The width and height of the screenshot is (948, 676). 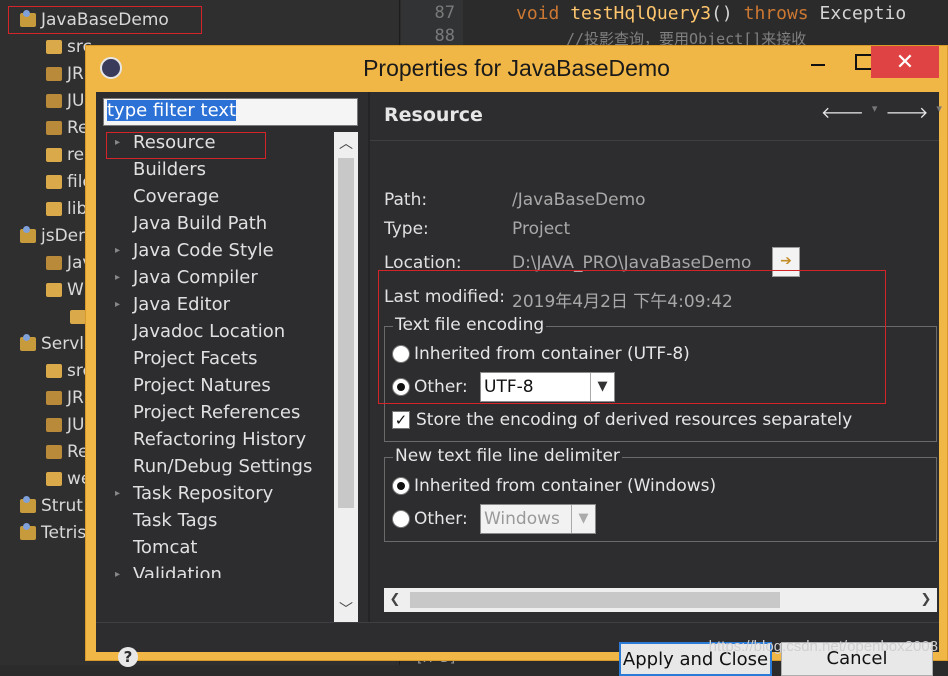 What do you see at coordinates (203, 496) in the screenshot?
I see `nav-item-task-repository: Task Repository` at bounding box center [203, 496].